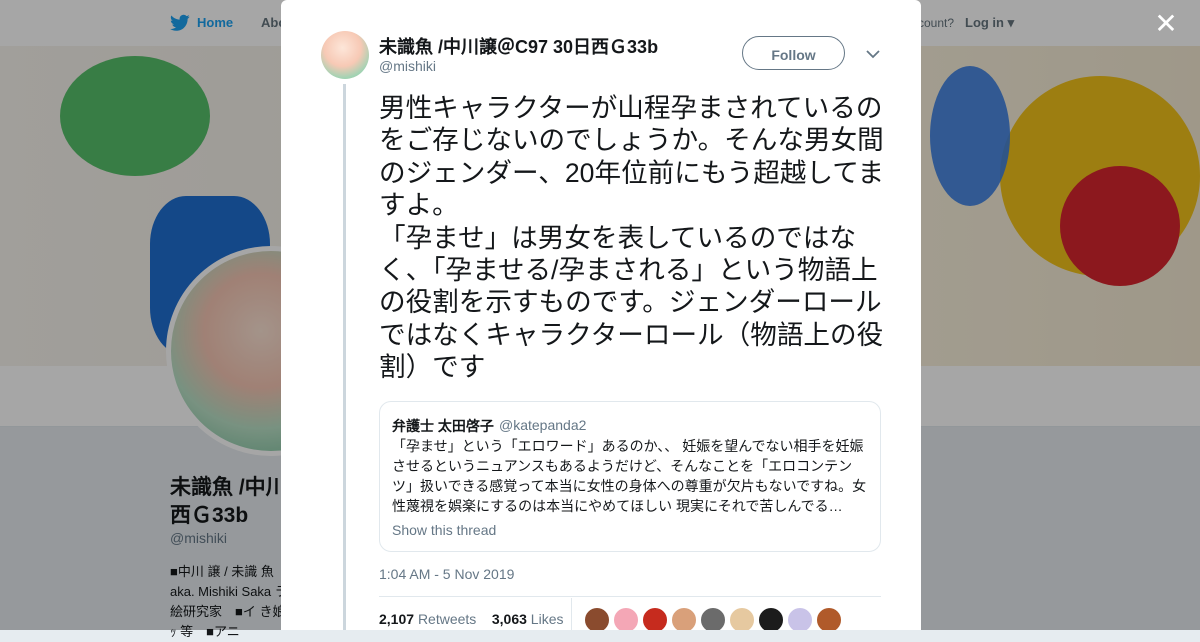  I want to click on stats-divider, so click(630, 596).